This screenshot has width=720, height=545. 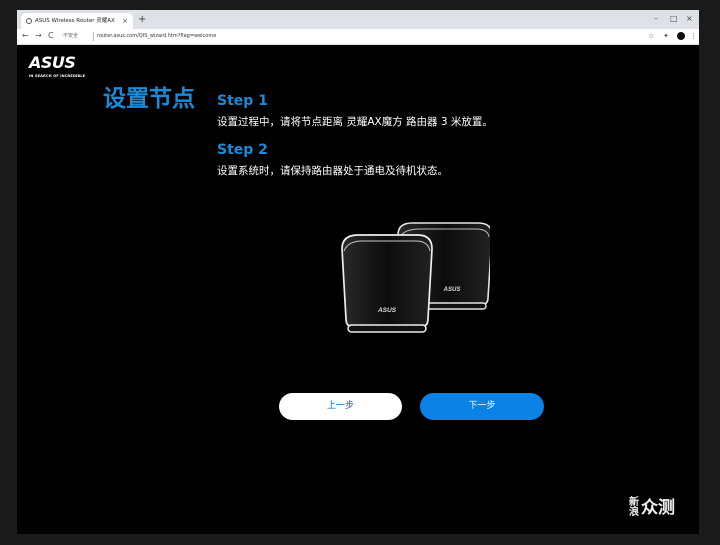 I want to click on minimize-icon: –, so click(x=656, y=18).